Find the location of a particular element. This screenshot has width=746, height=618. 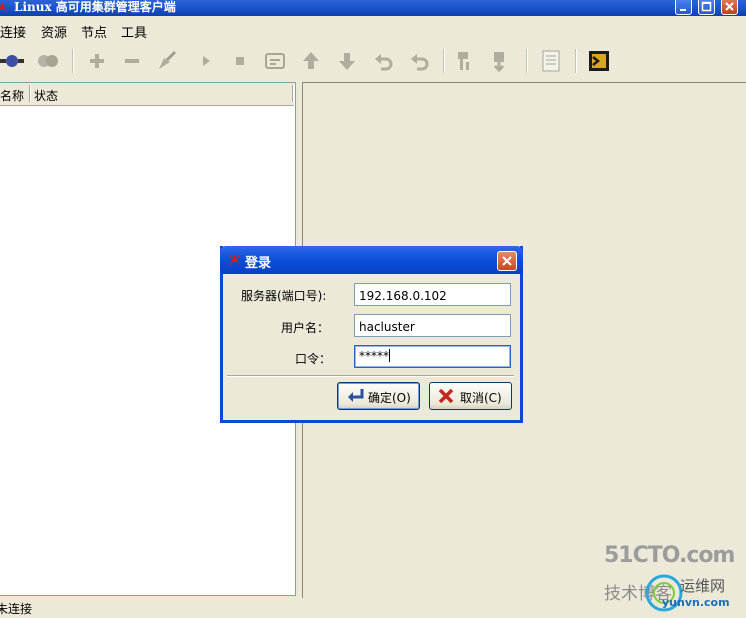

cancel-button-label: 取消(C) is located at coordinates (481, 398).